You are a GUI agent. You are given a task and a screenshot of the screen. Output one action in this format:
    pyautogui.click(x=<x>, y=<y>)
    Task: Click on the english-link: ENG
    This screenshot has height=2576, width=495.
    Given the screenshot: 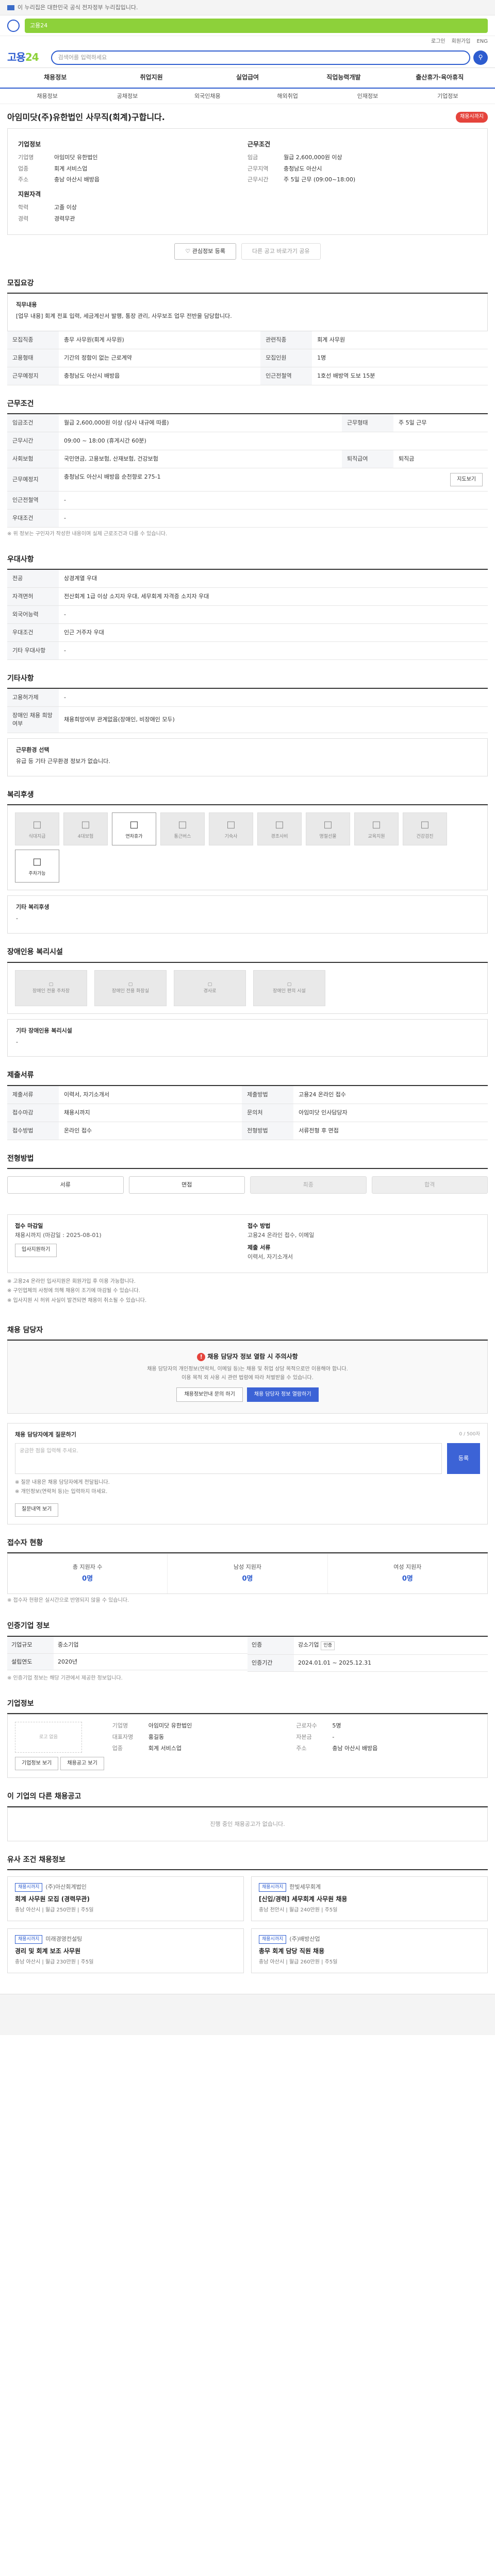 What is the action you would take?
    pyautogui.click(x=482, y=42)
    